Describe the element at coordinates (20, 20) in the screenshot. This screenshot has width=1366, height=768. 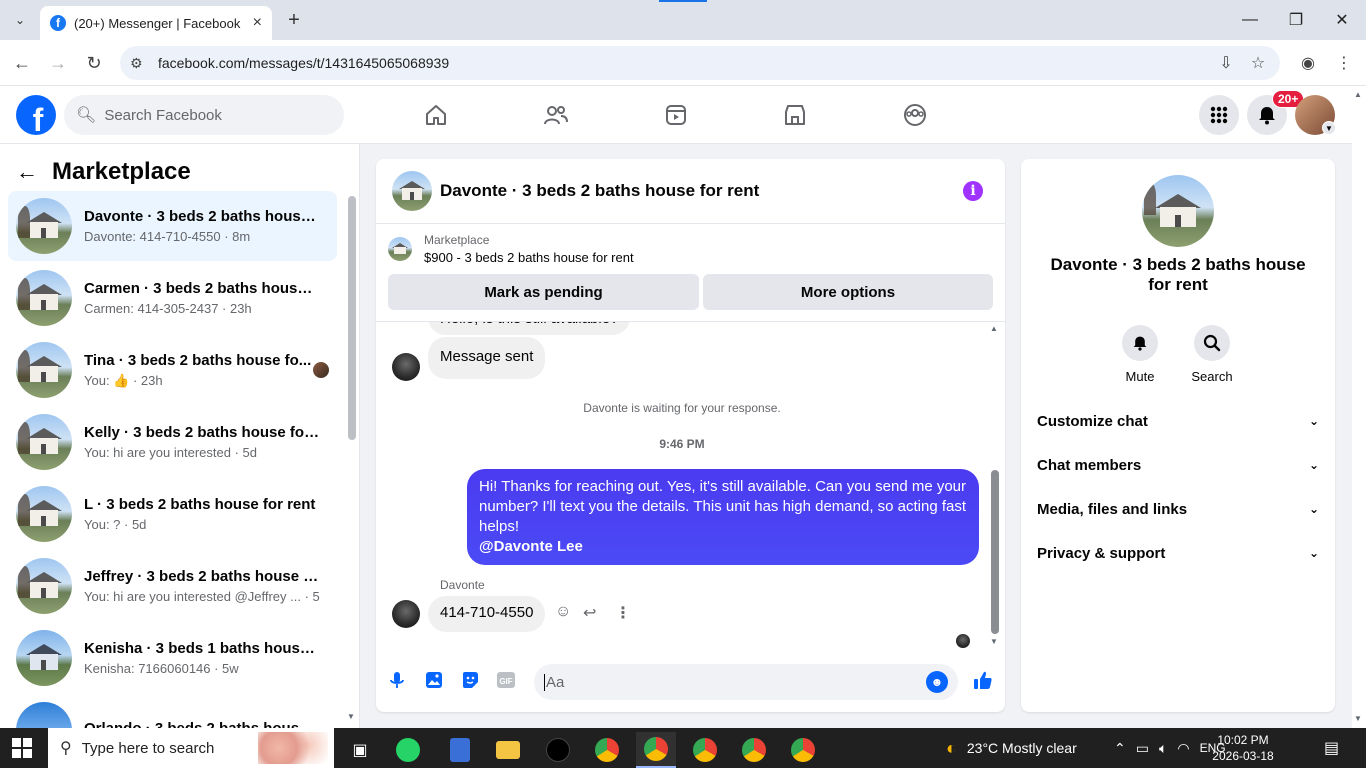
I see `tab-search-dropdown-icon: ⌄` at that location.